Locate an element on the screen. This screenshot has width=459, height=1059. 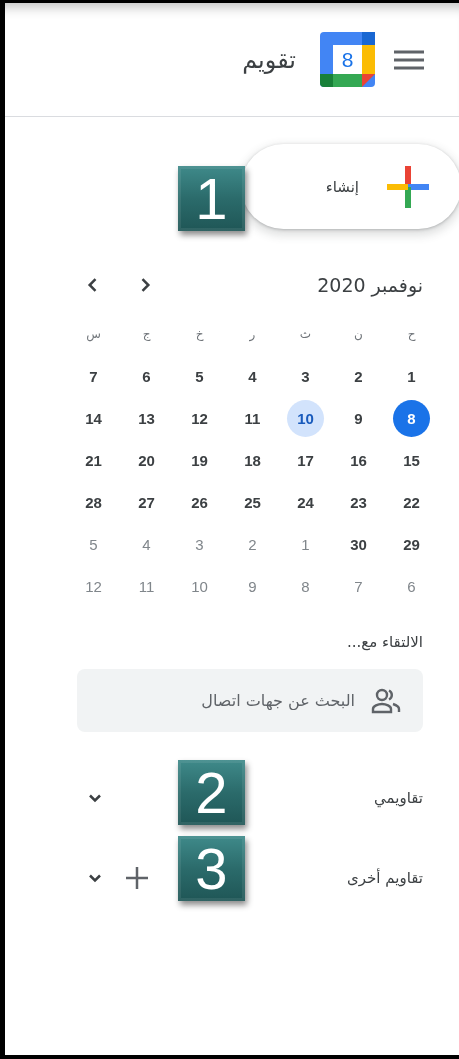
calendar-day: 26 is located at coordinates (199, 502).